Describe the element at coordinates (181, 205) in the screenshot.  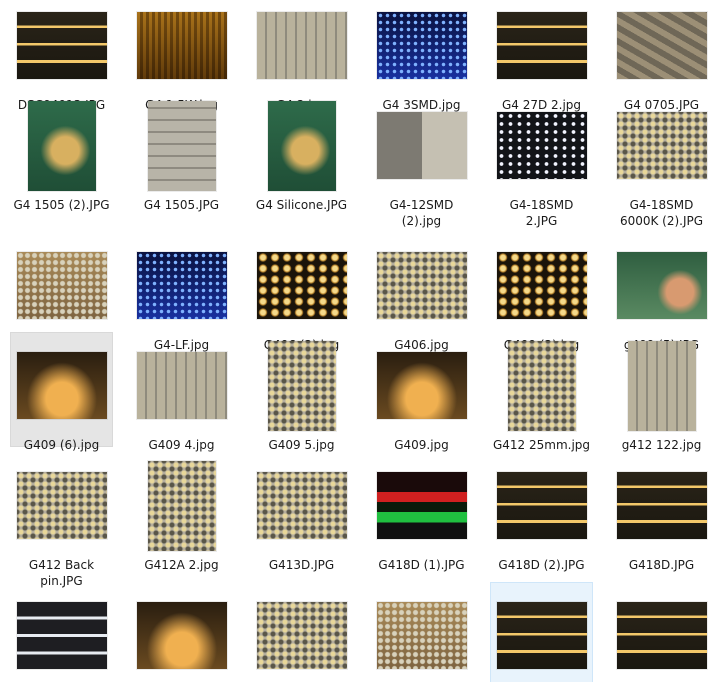
I see `file-name-label: G4 1505.JPG` at that location.